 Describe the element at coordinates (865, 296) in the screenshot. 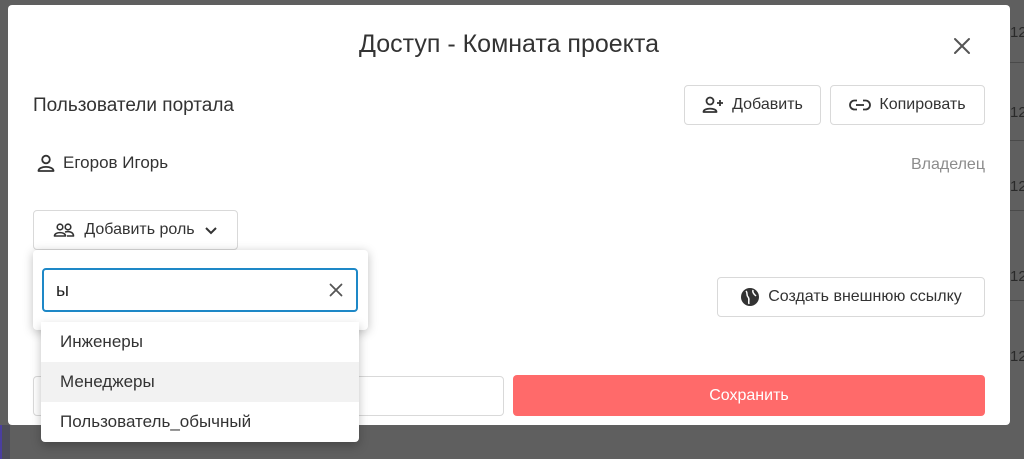

I see `create-external-link-label: Создать внешнюю ссылку` at that location.